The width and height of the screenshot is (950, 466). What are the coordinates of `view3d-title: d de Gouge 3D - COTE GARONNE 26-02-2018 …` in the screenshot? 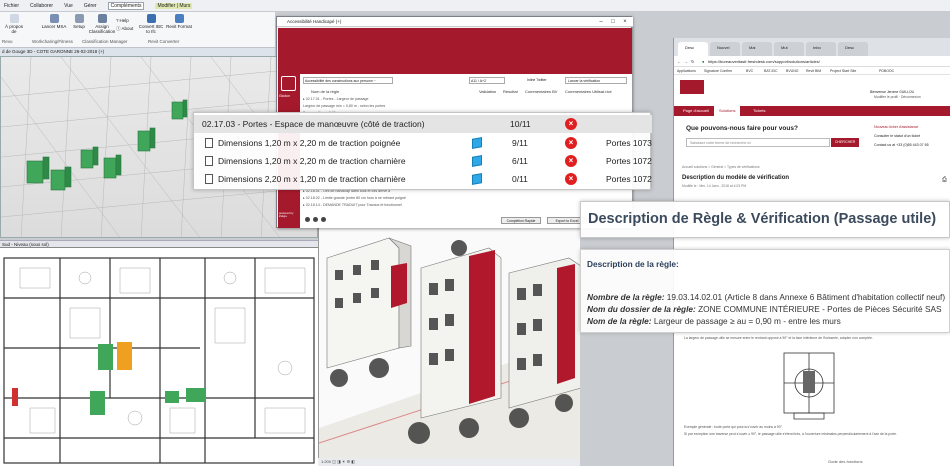 It's located at (137, 52).